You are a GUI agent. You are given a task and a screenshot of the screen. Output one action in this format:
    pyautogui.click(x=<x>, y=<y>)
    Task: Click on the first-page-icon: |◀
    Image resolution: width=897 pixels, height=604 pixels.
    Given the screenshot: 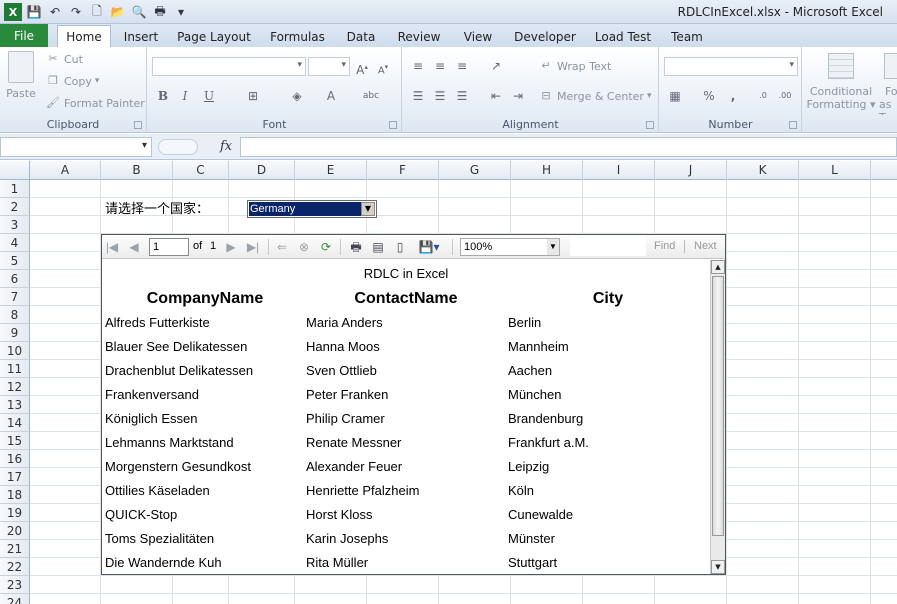 What is the action you would take?
    pyautogui.click(x=112, y=247)
    